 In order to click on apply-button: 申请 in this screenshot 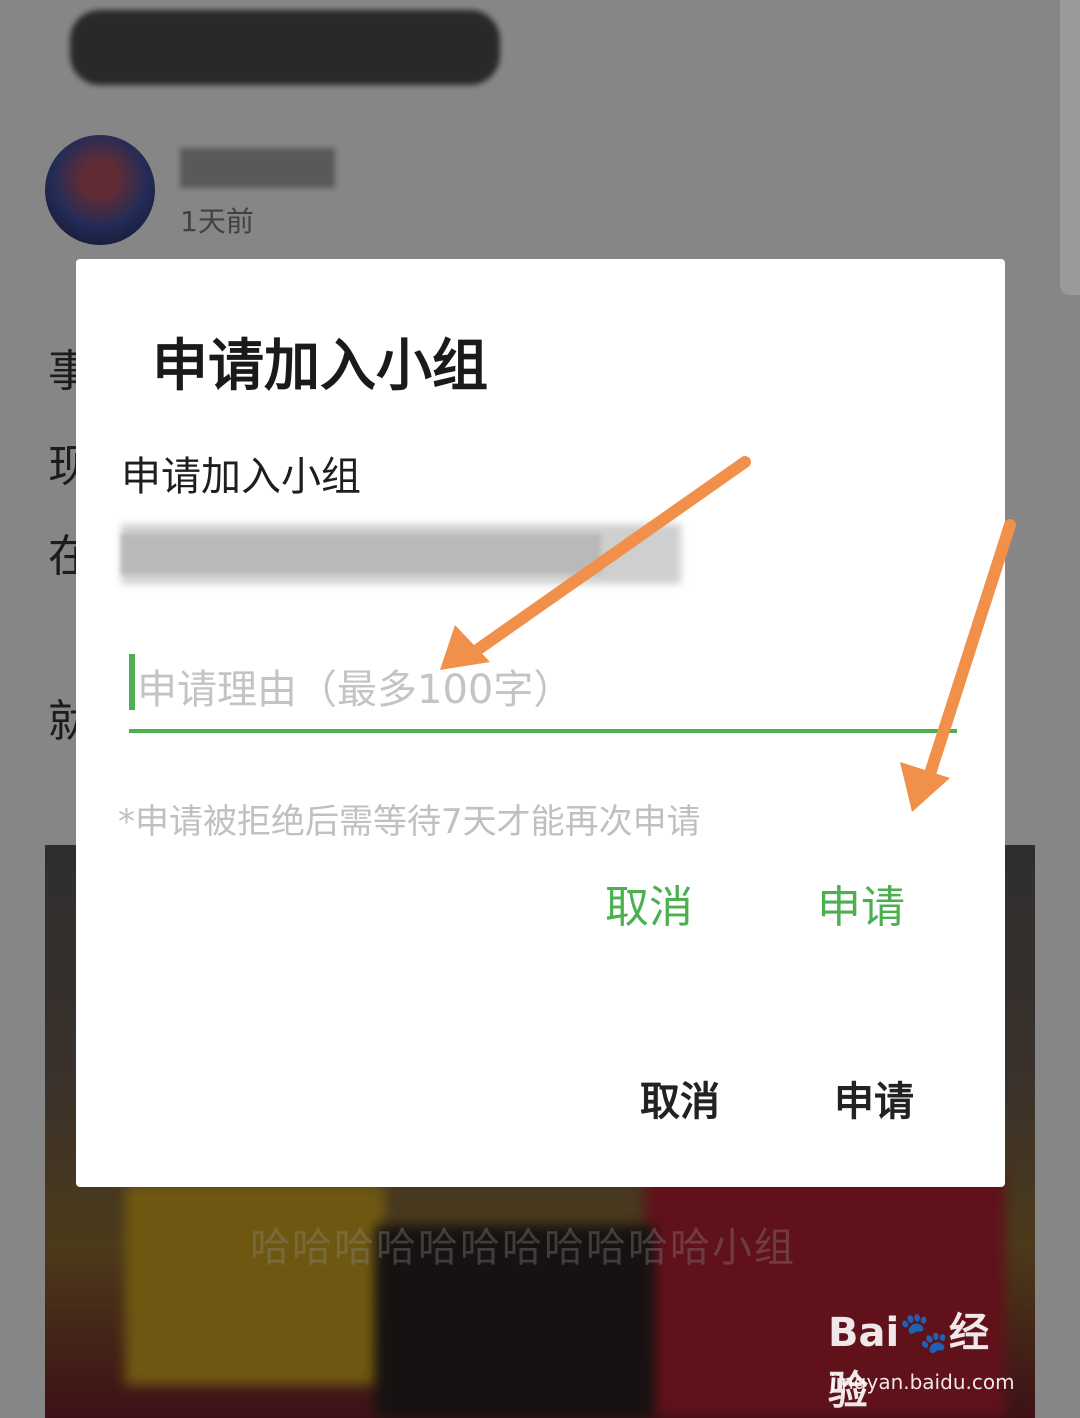, I will do `click(861, 903)`.